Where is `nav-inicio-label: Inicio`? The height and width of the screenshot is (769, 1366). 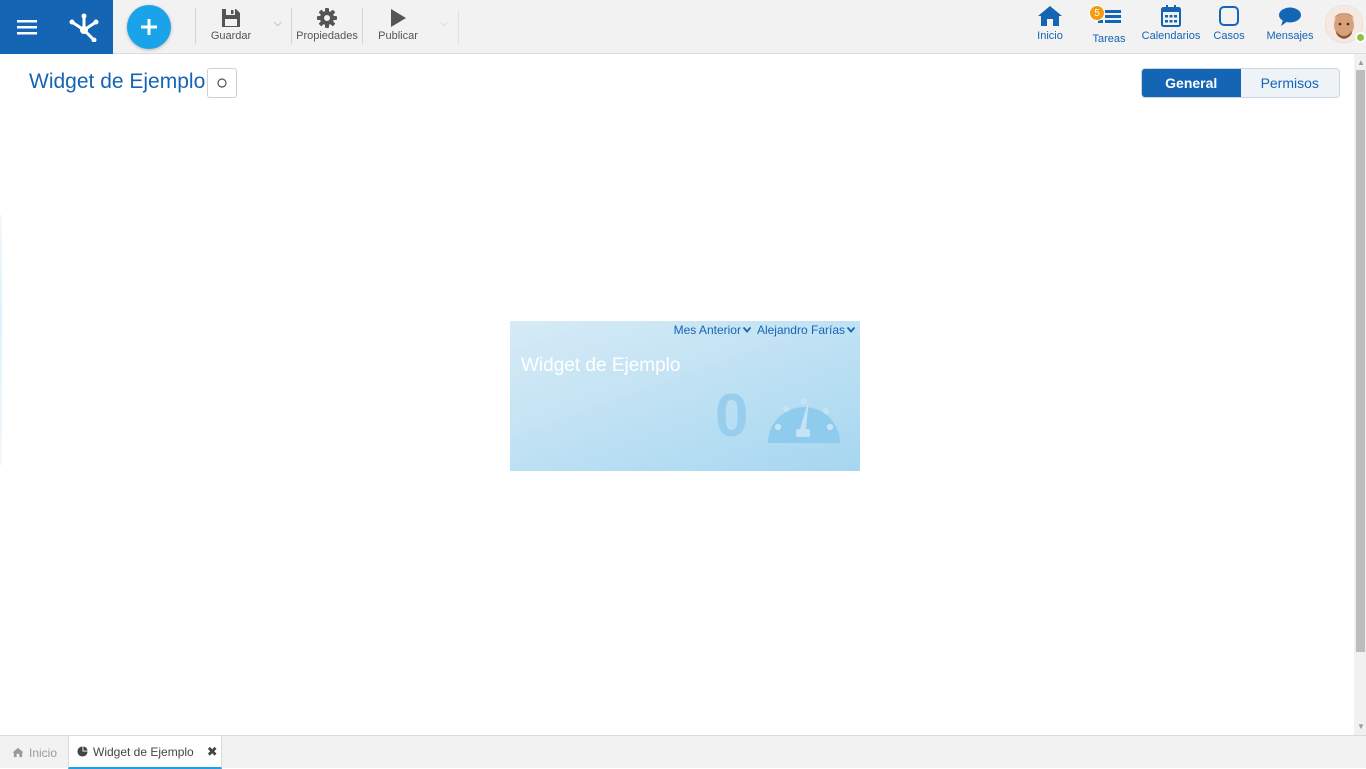
nav-inicio-label: Inicio is located at coordinates (1050, 36).